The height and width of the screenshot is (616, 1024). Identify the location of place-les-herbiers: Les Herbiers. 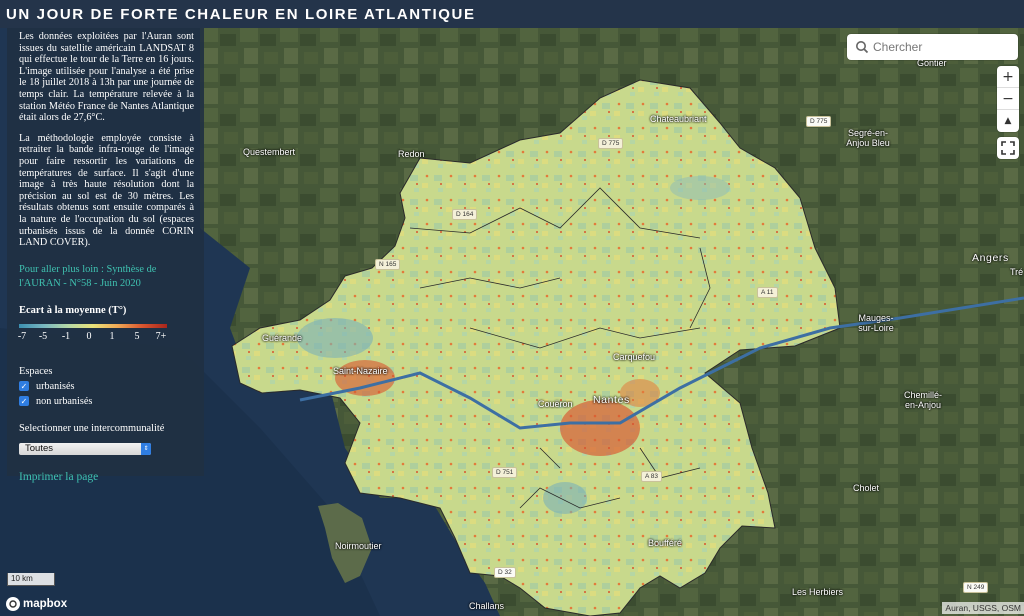
(818, 592).